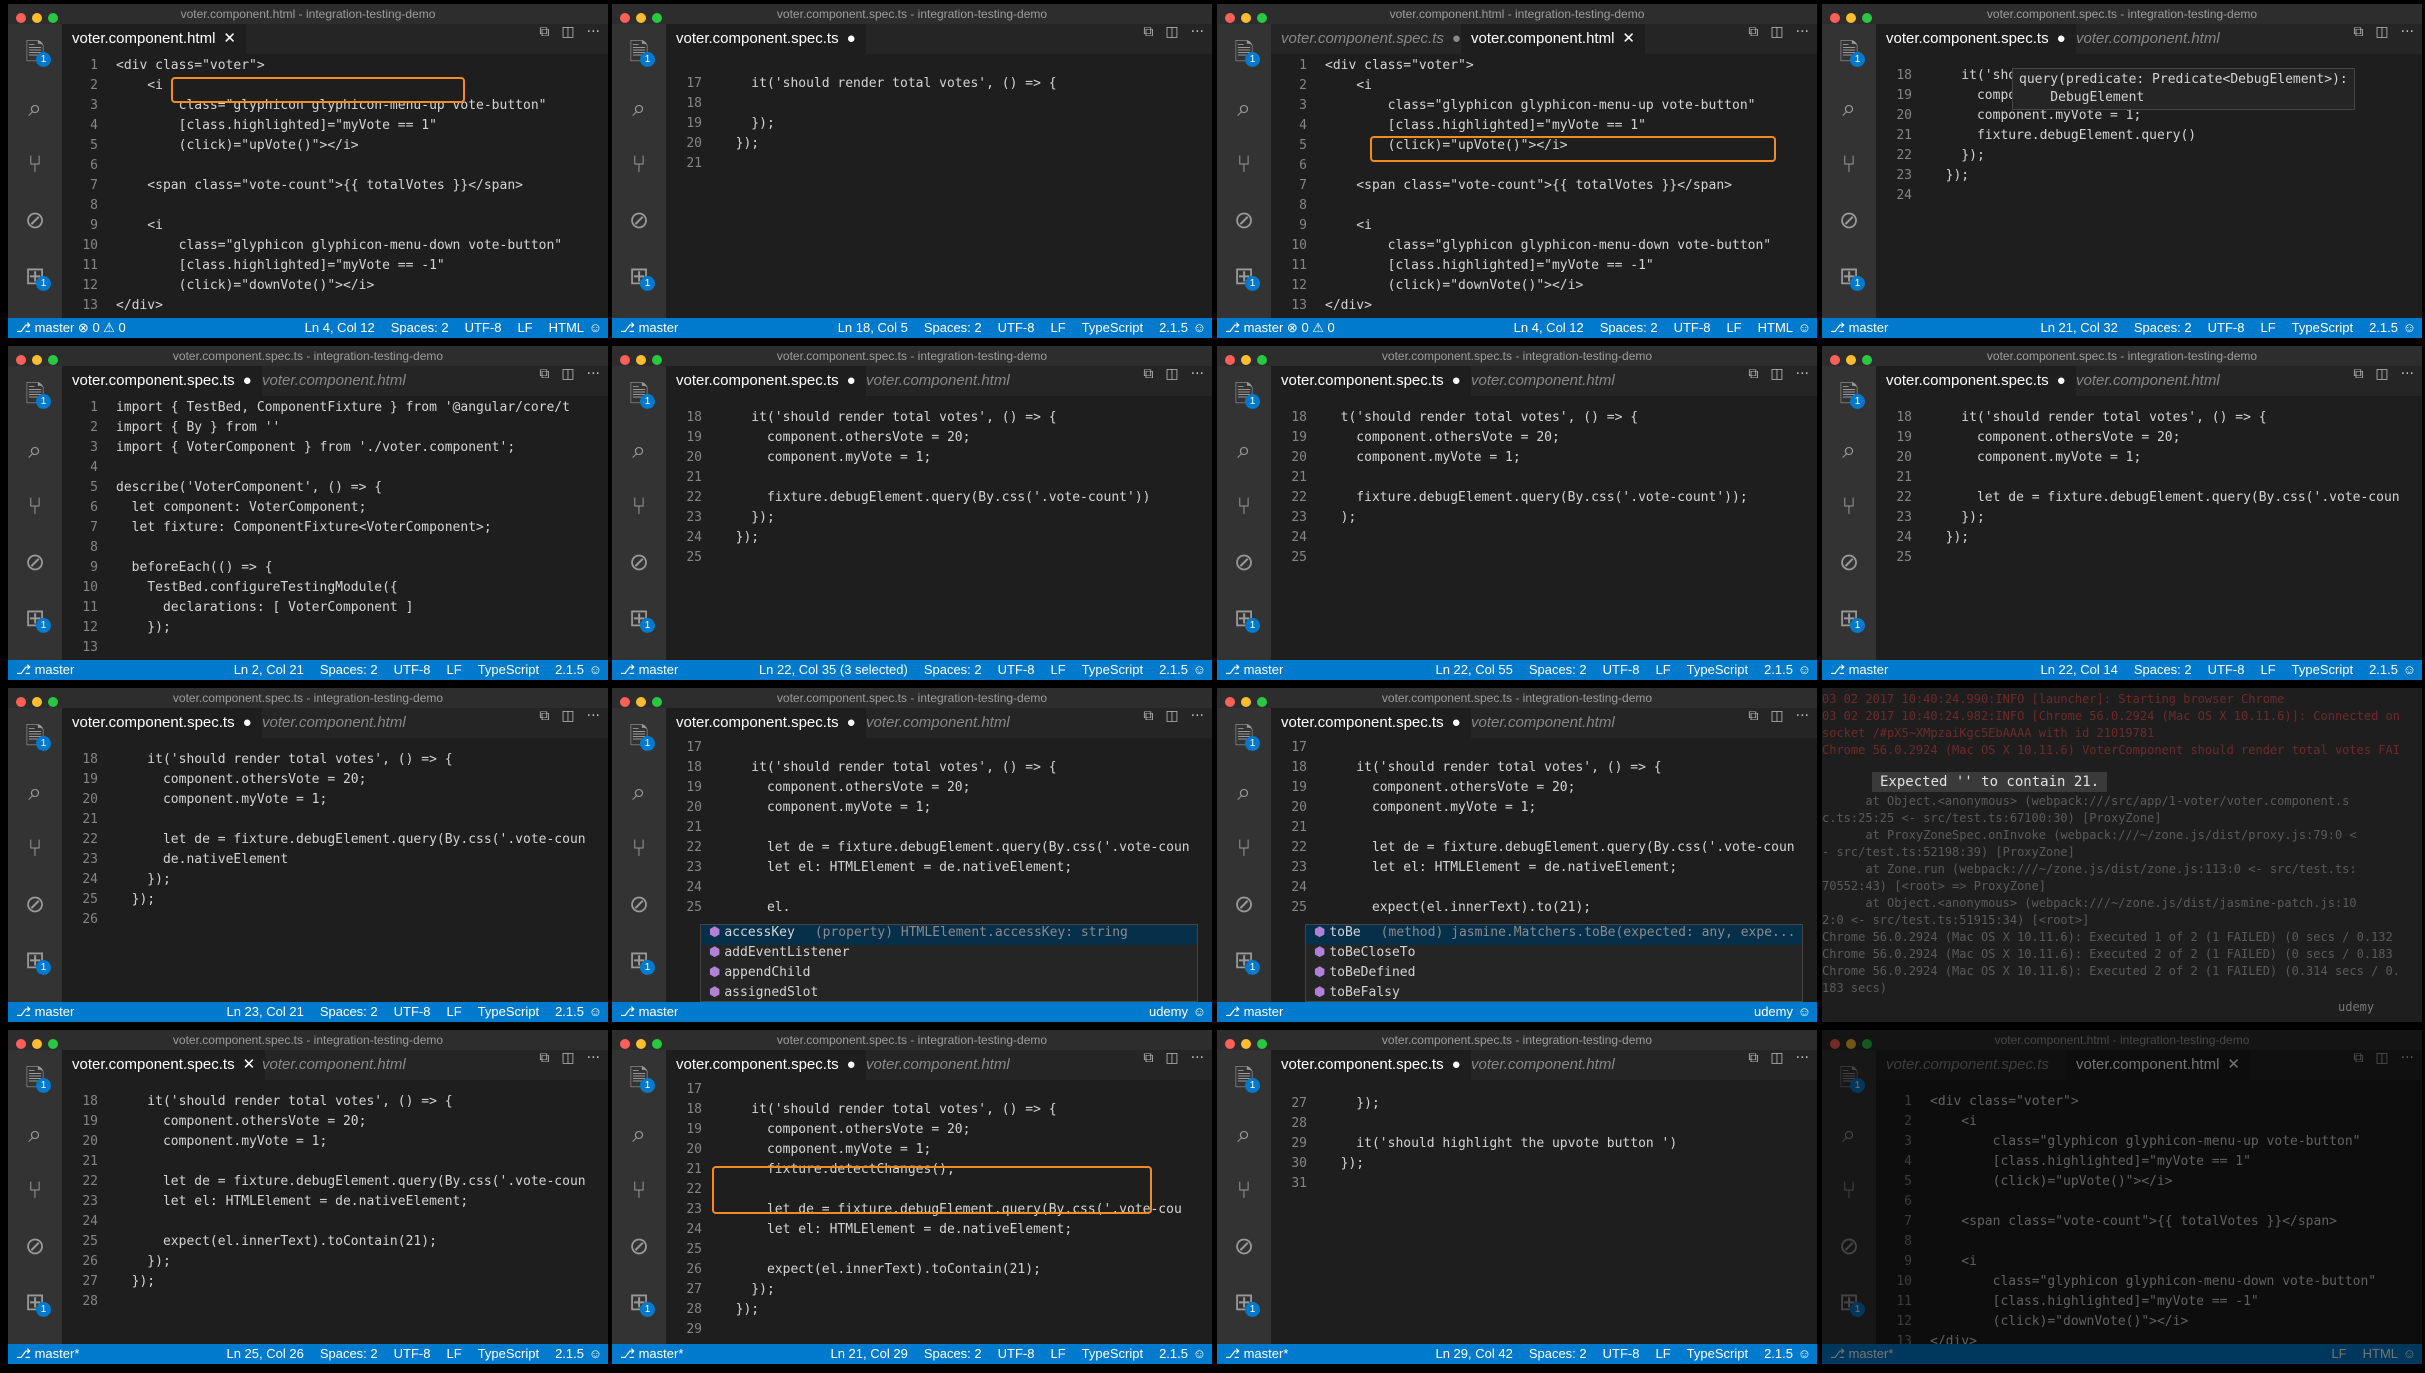 The width and height of the screenshot is (2425, 1373). Describe the element at coordinates (164, 1065) in the screenshot. I see `tab: voter.component.spec.ts ✕` at that location.